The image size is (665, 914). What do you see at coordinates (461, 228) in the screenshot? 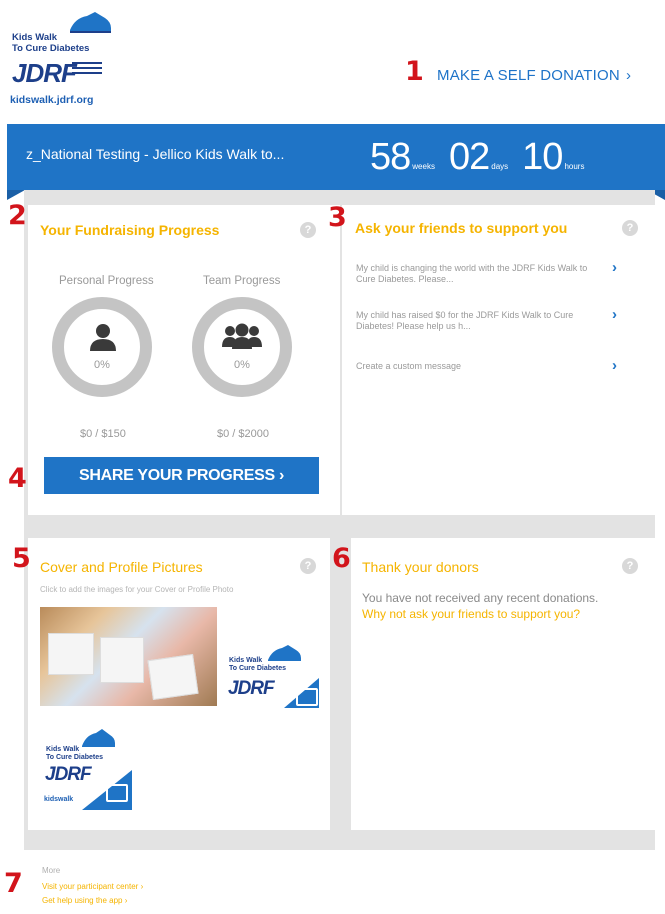
I see `ask-friends-title: Ask your friends to support you` at bounding box center [461, 228].